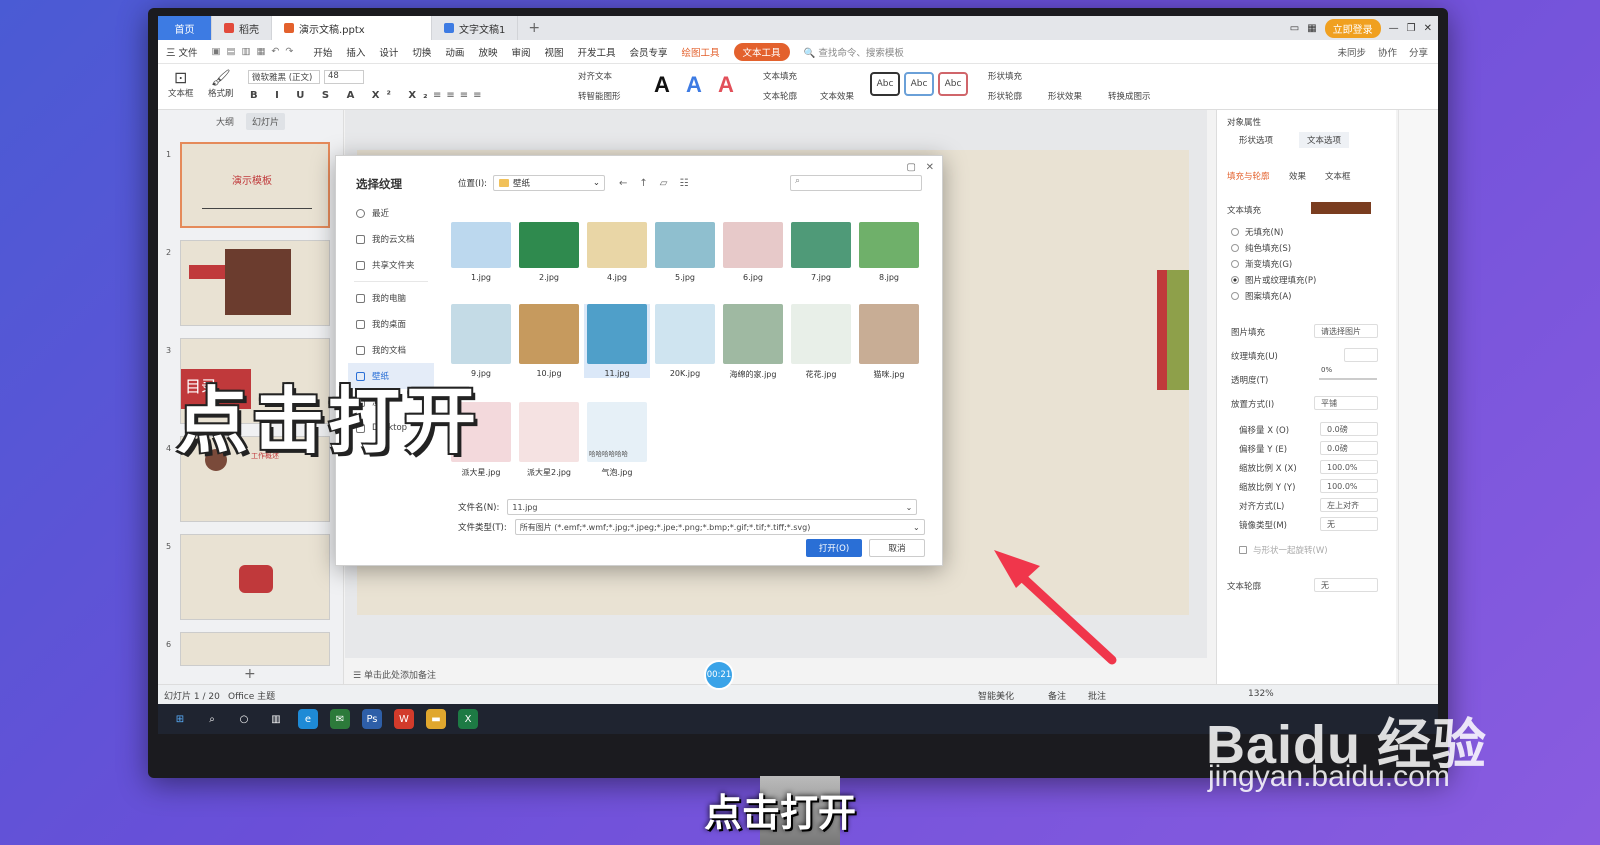 Image resolution: width=1600 pixels, height=845 pixels. What do you see at coordinates (1349, 467) in the screenshot?
I see `scale-x-stepper: 100.0%` at bounding box center [1349, 467].